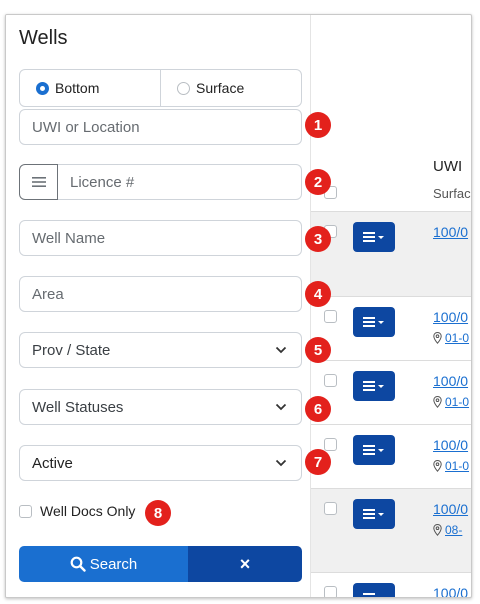 The image size is (480, 604). What do you see at coordinates (86, 127) in the screenshot?
I see `uwi-location-placeholder: UWI or Location` at bounding box center [86, 127].